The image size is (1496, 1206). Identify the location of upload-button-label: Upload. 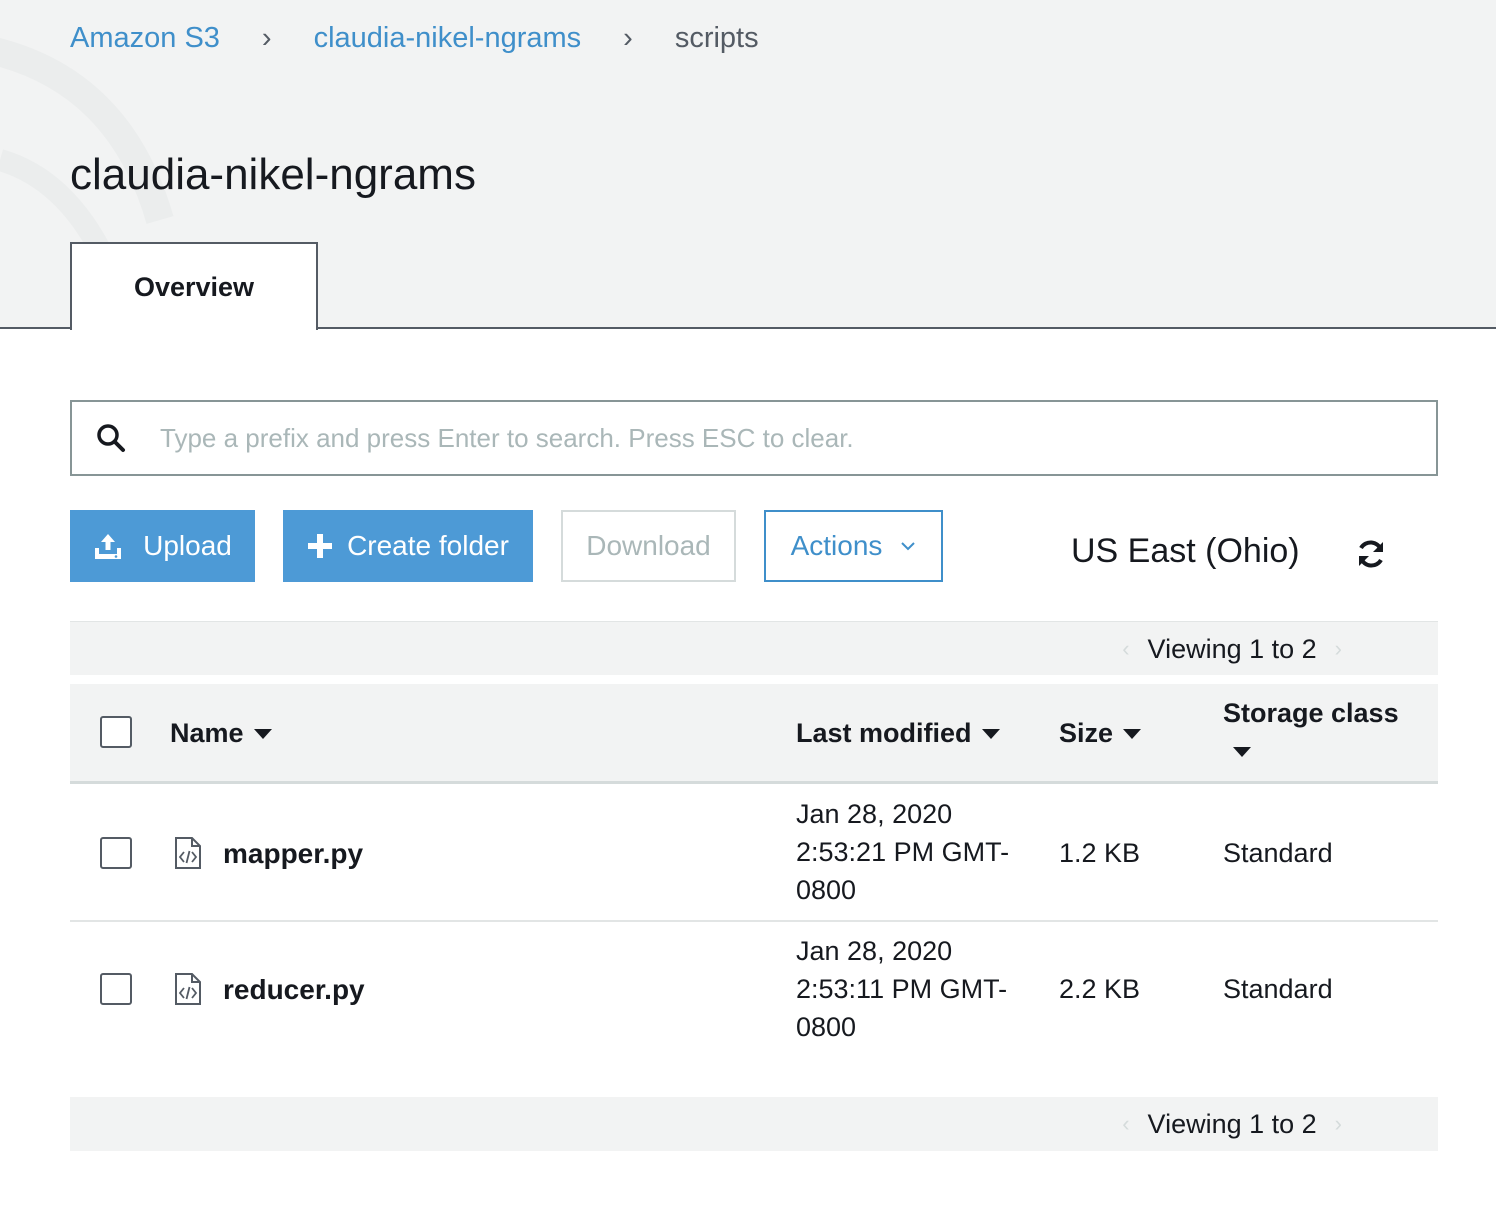
(187, 545).